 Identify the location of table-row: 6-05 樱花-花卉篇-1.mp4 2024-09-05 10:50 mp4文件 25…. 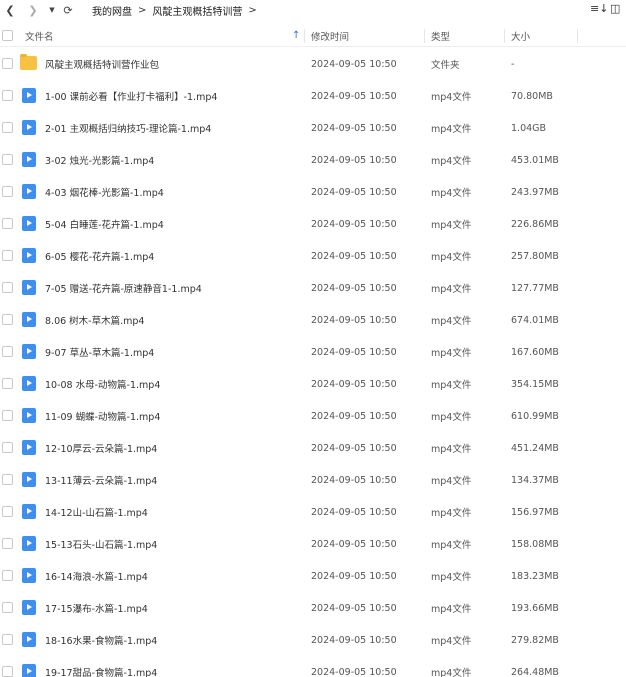
(313, 256).